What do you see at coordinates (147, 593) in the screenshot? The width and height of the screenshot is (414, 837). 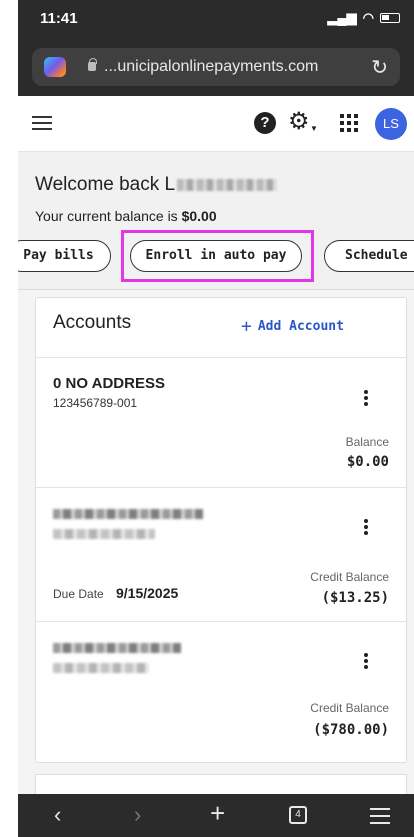 I see `due-date-value: 9/15/2025` at bounding box center [147, 593].